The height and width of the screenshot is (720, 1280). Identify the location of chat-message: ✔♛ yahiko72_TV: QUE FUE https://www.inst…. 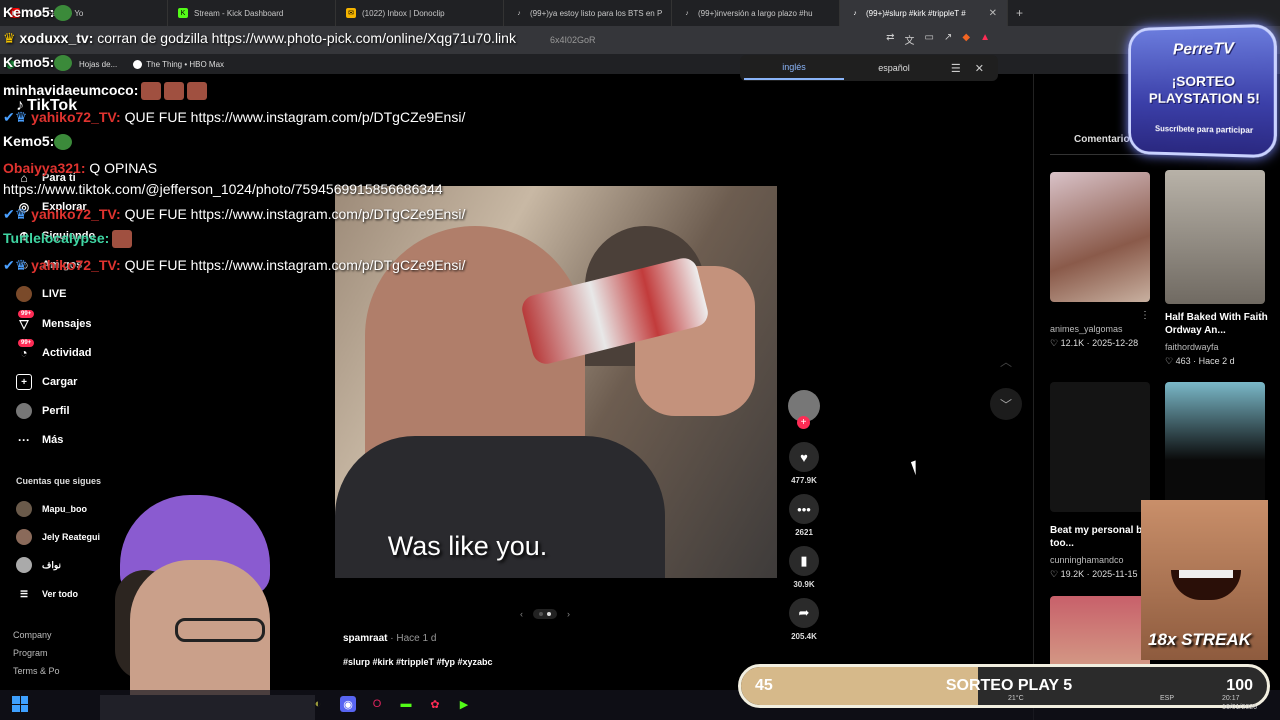
(234, 117).